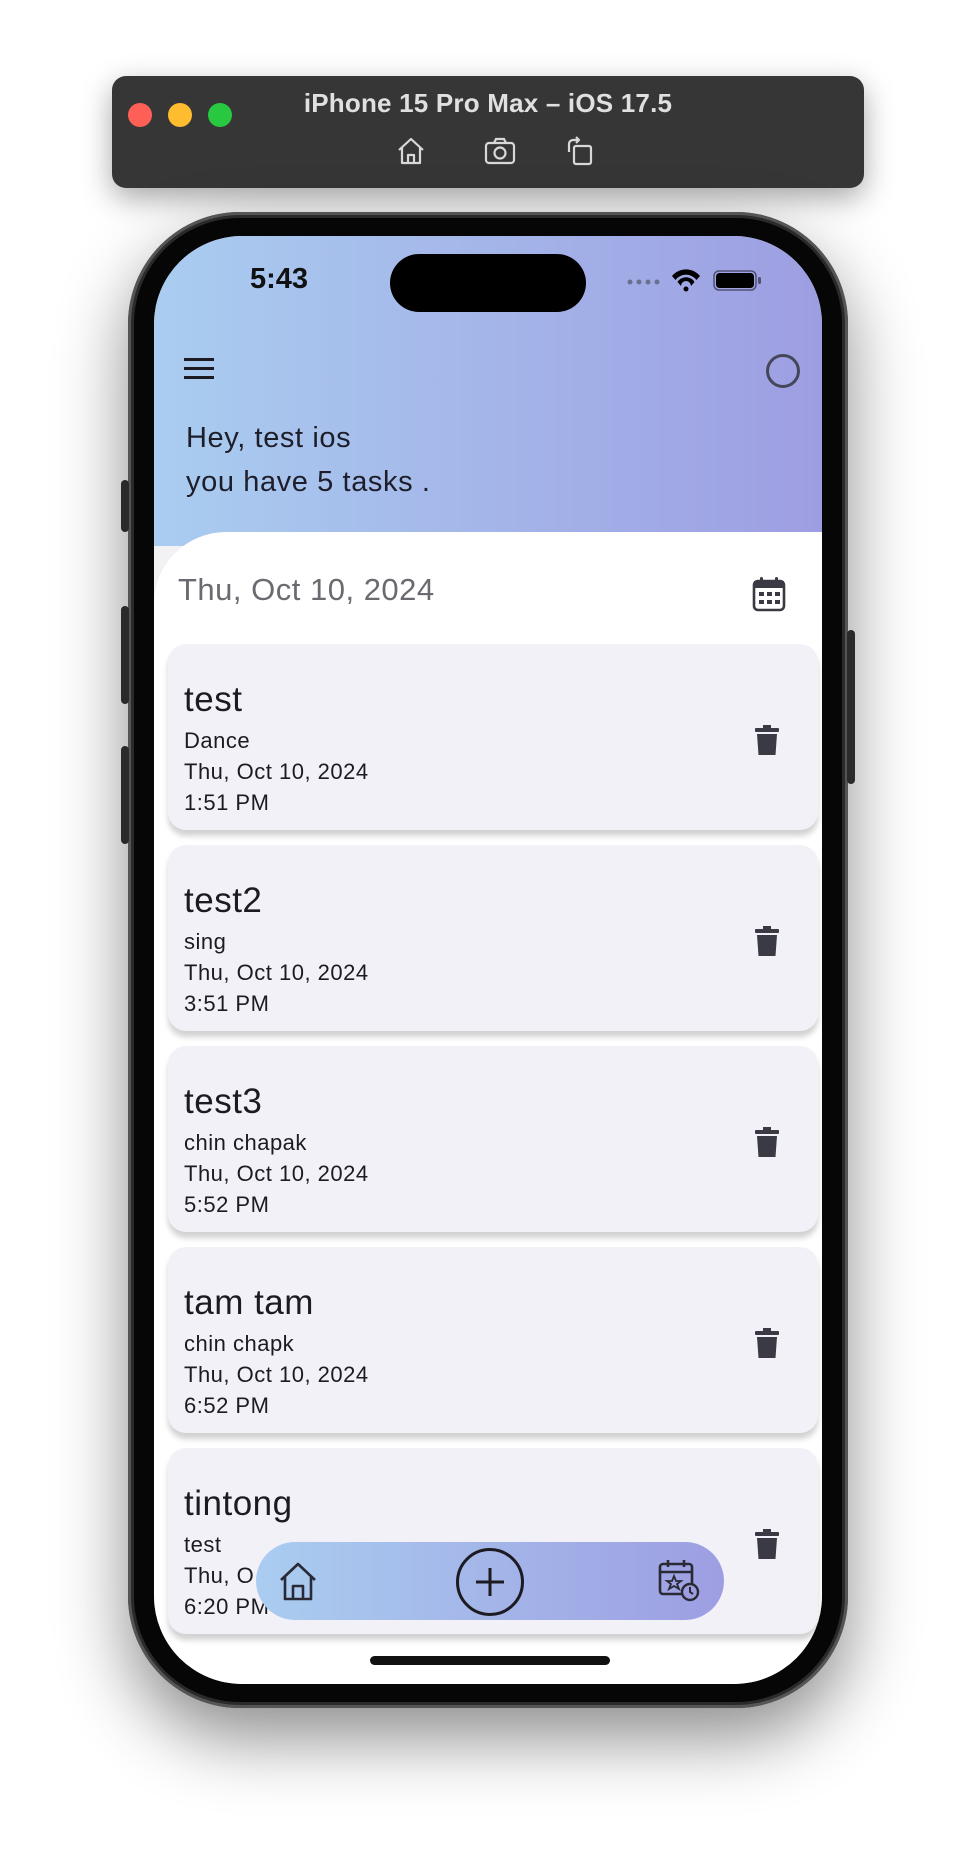 Image resolution: width=976 pixels, height=1860 pixels. I want to click on bottom-navigation, so click(490, 1581).